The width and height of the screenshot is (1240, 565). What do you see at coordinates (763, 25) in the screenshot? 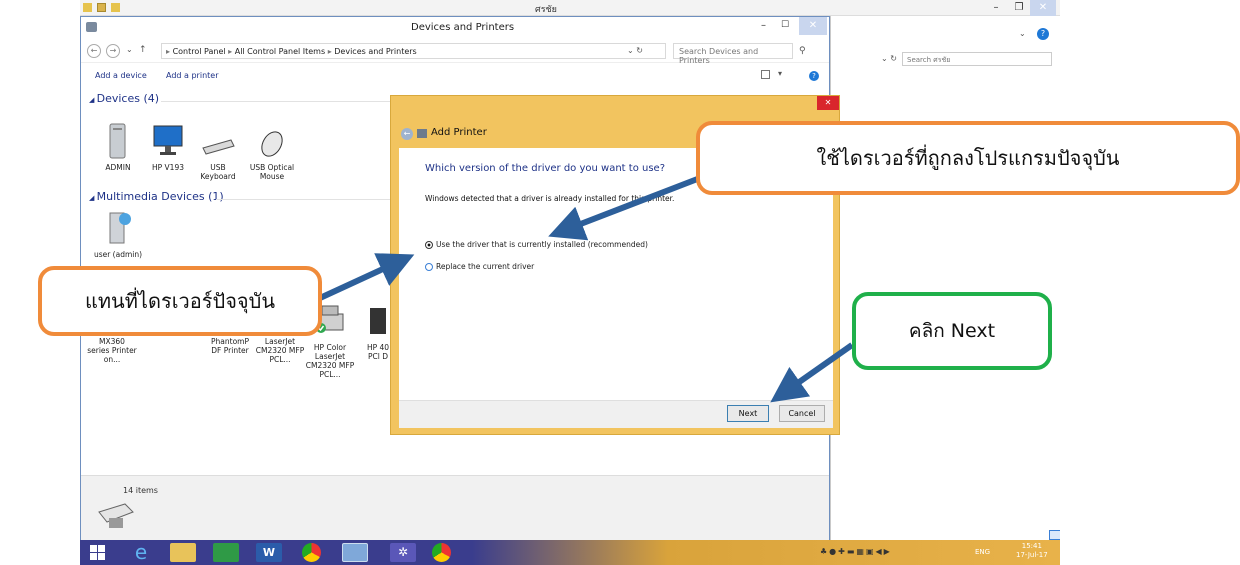
I see `minimize-button: –` at bounding box center [763, 25].